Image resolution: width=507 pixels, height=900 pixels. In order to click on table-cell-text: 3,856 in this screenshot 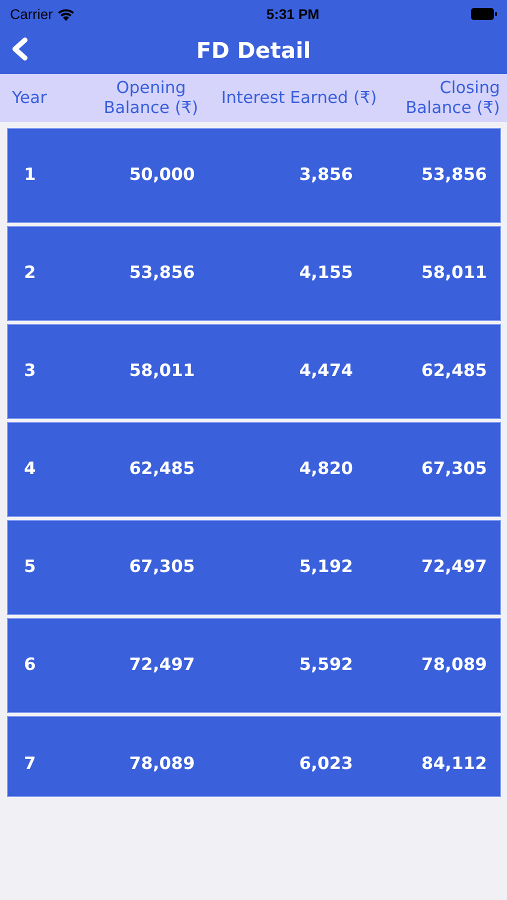, I will do `click(325, 175)`.